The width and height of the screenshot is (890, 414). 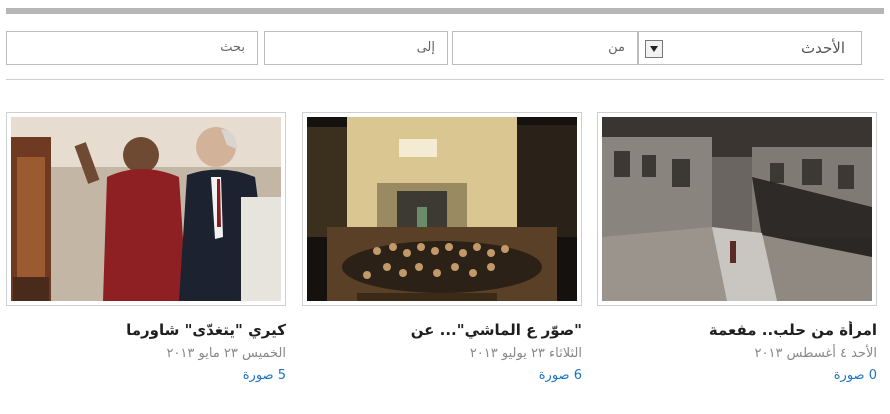 I want to click on gallery-item-date: الثلاثاء ٢٣ يوليو ٢٠١٣, so click(x=525, y=353).